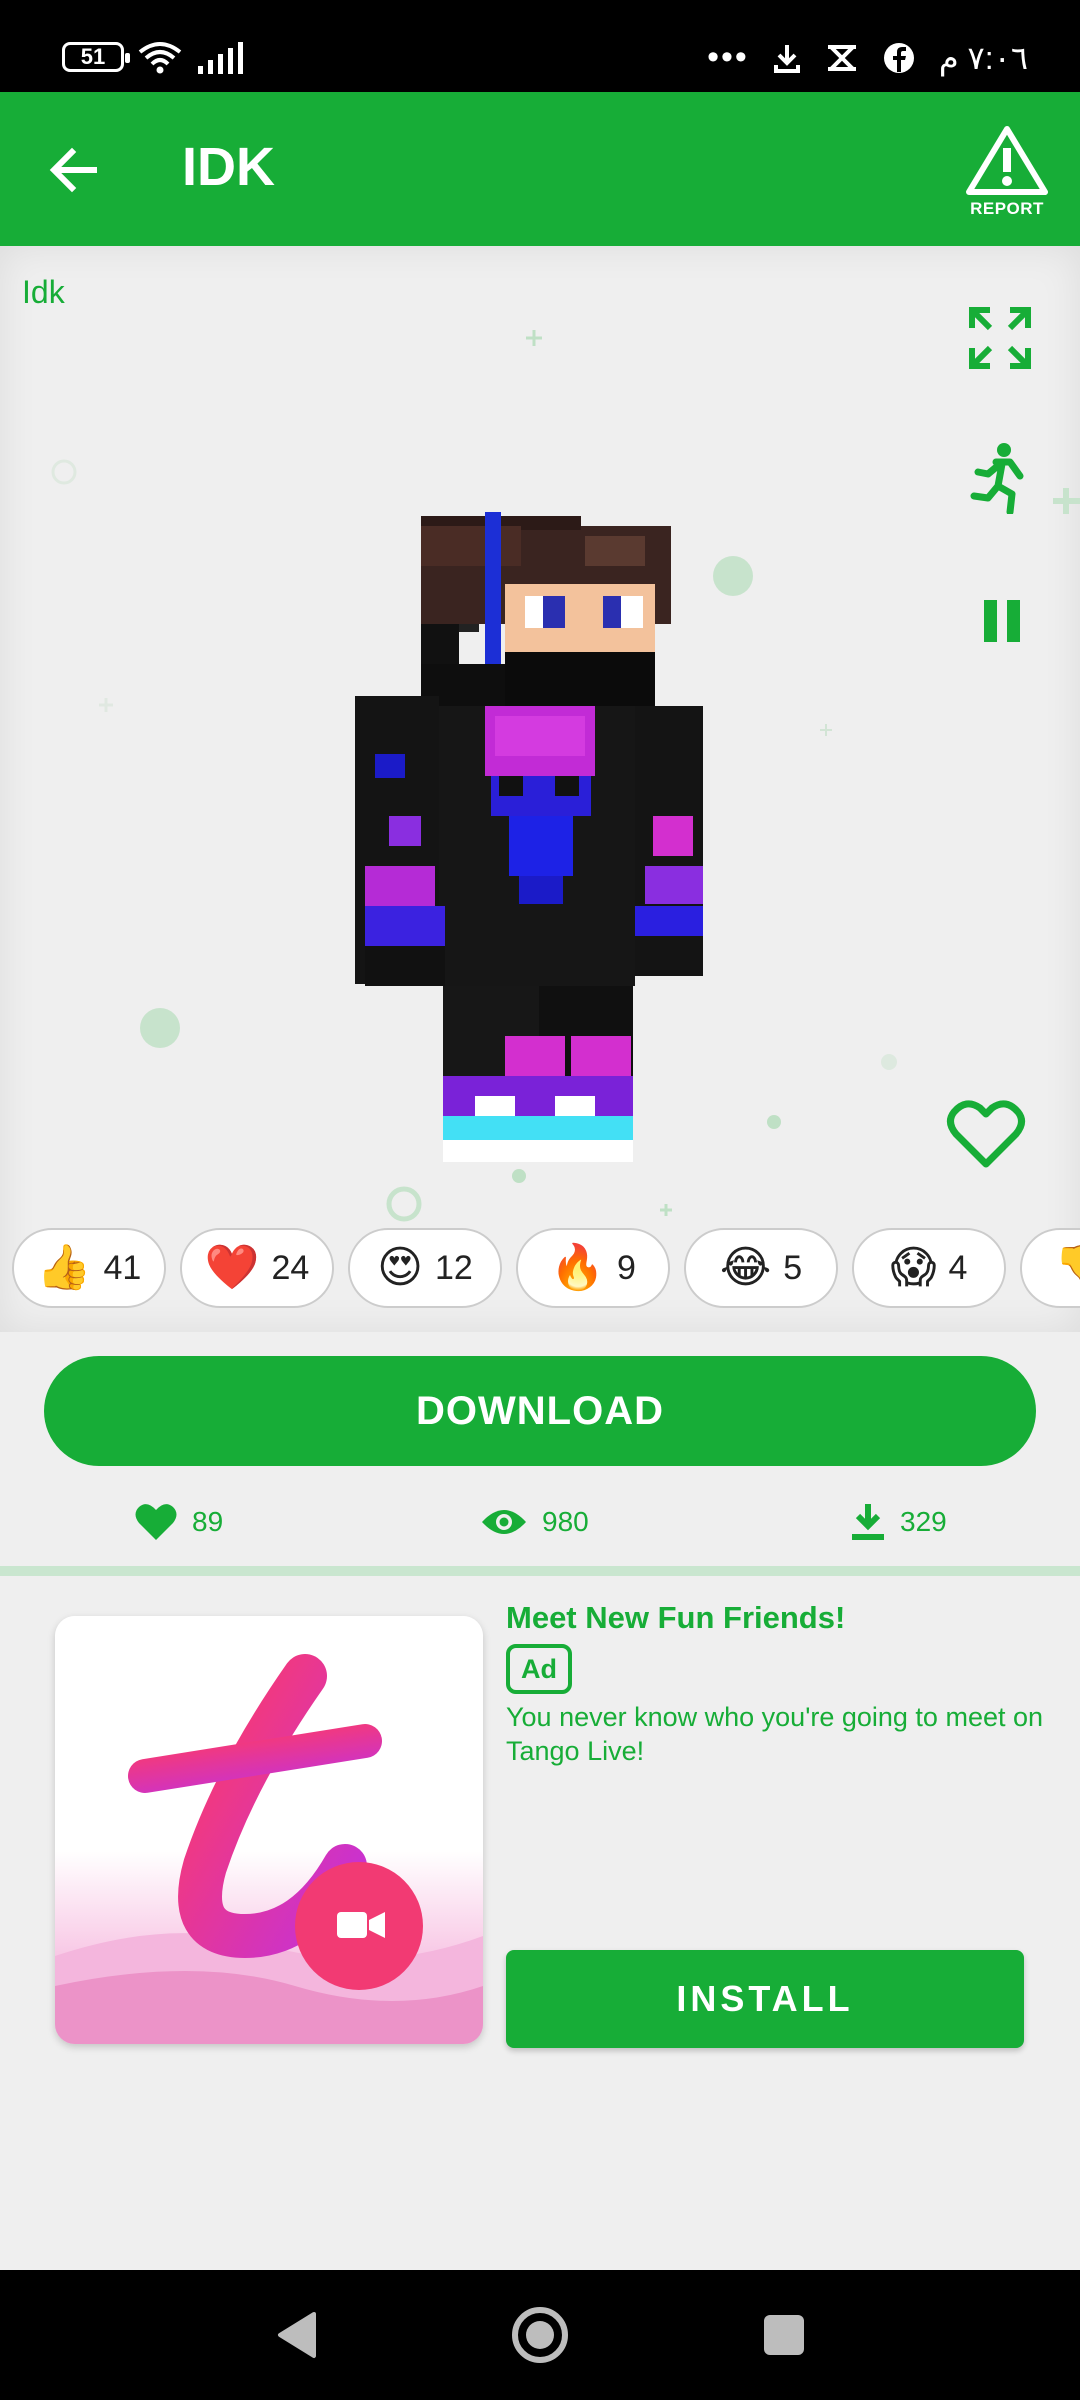  Describe the element at coordinates (728, 57) in the screenshot. I see `more-dots-icon: •••` at that location.